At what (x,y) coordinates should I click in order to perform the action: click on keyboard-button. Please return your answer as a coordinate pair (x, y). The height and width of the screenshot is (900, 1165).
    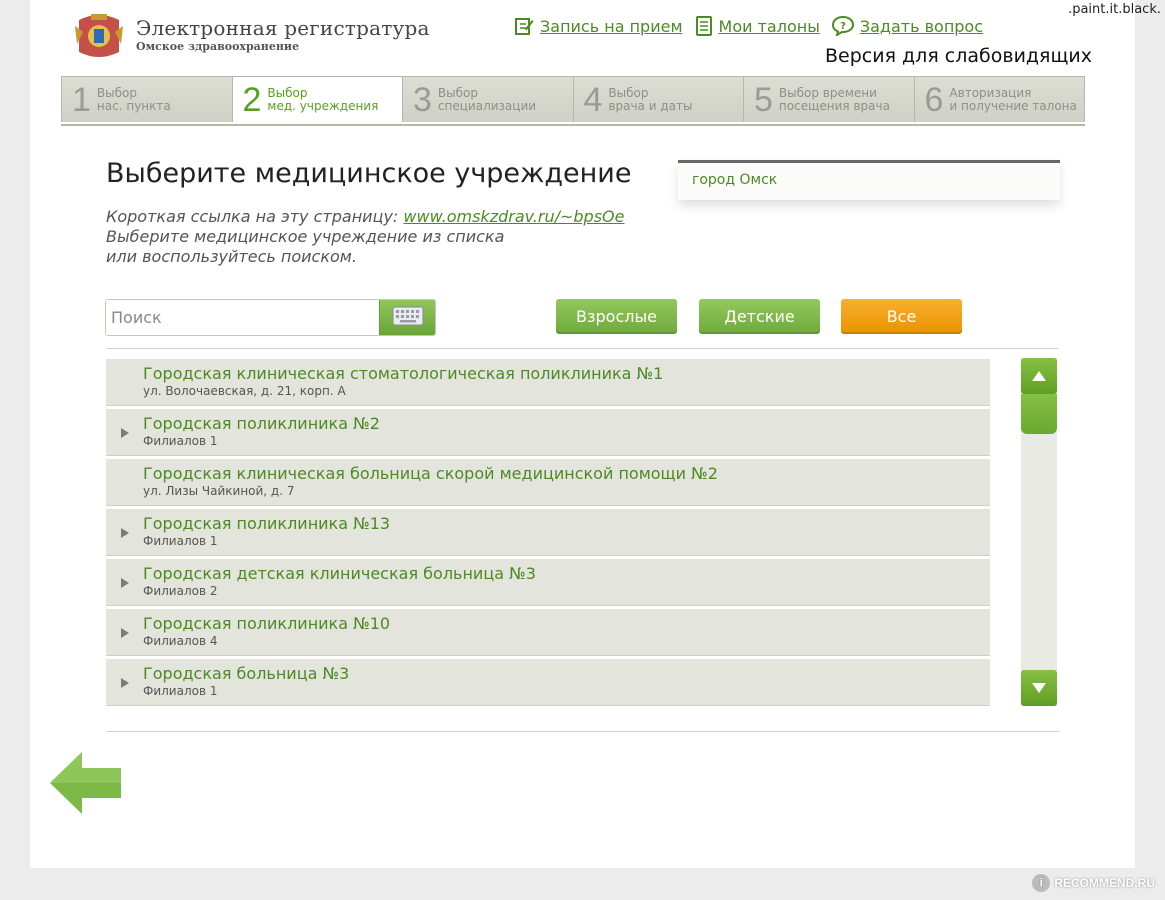
    Looking at the image, I should click on (407, 317).